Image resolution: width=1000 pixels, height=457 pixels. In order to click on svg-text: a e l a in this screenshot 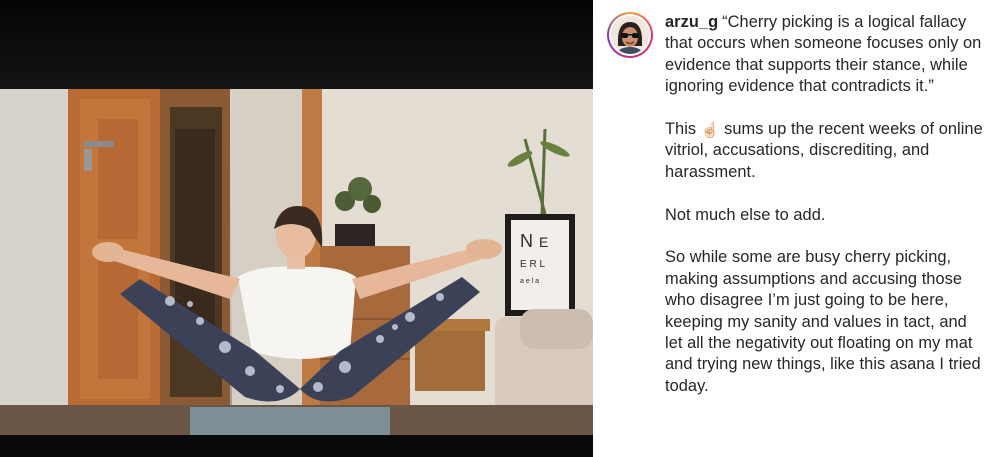, I will do `click(529, 281)`.